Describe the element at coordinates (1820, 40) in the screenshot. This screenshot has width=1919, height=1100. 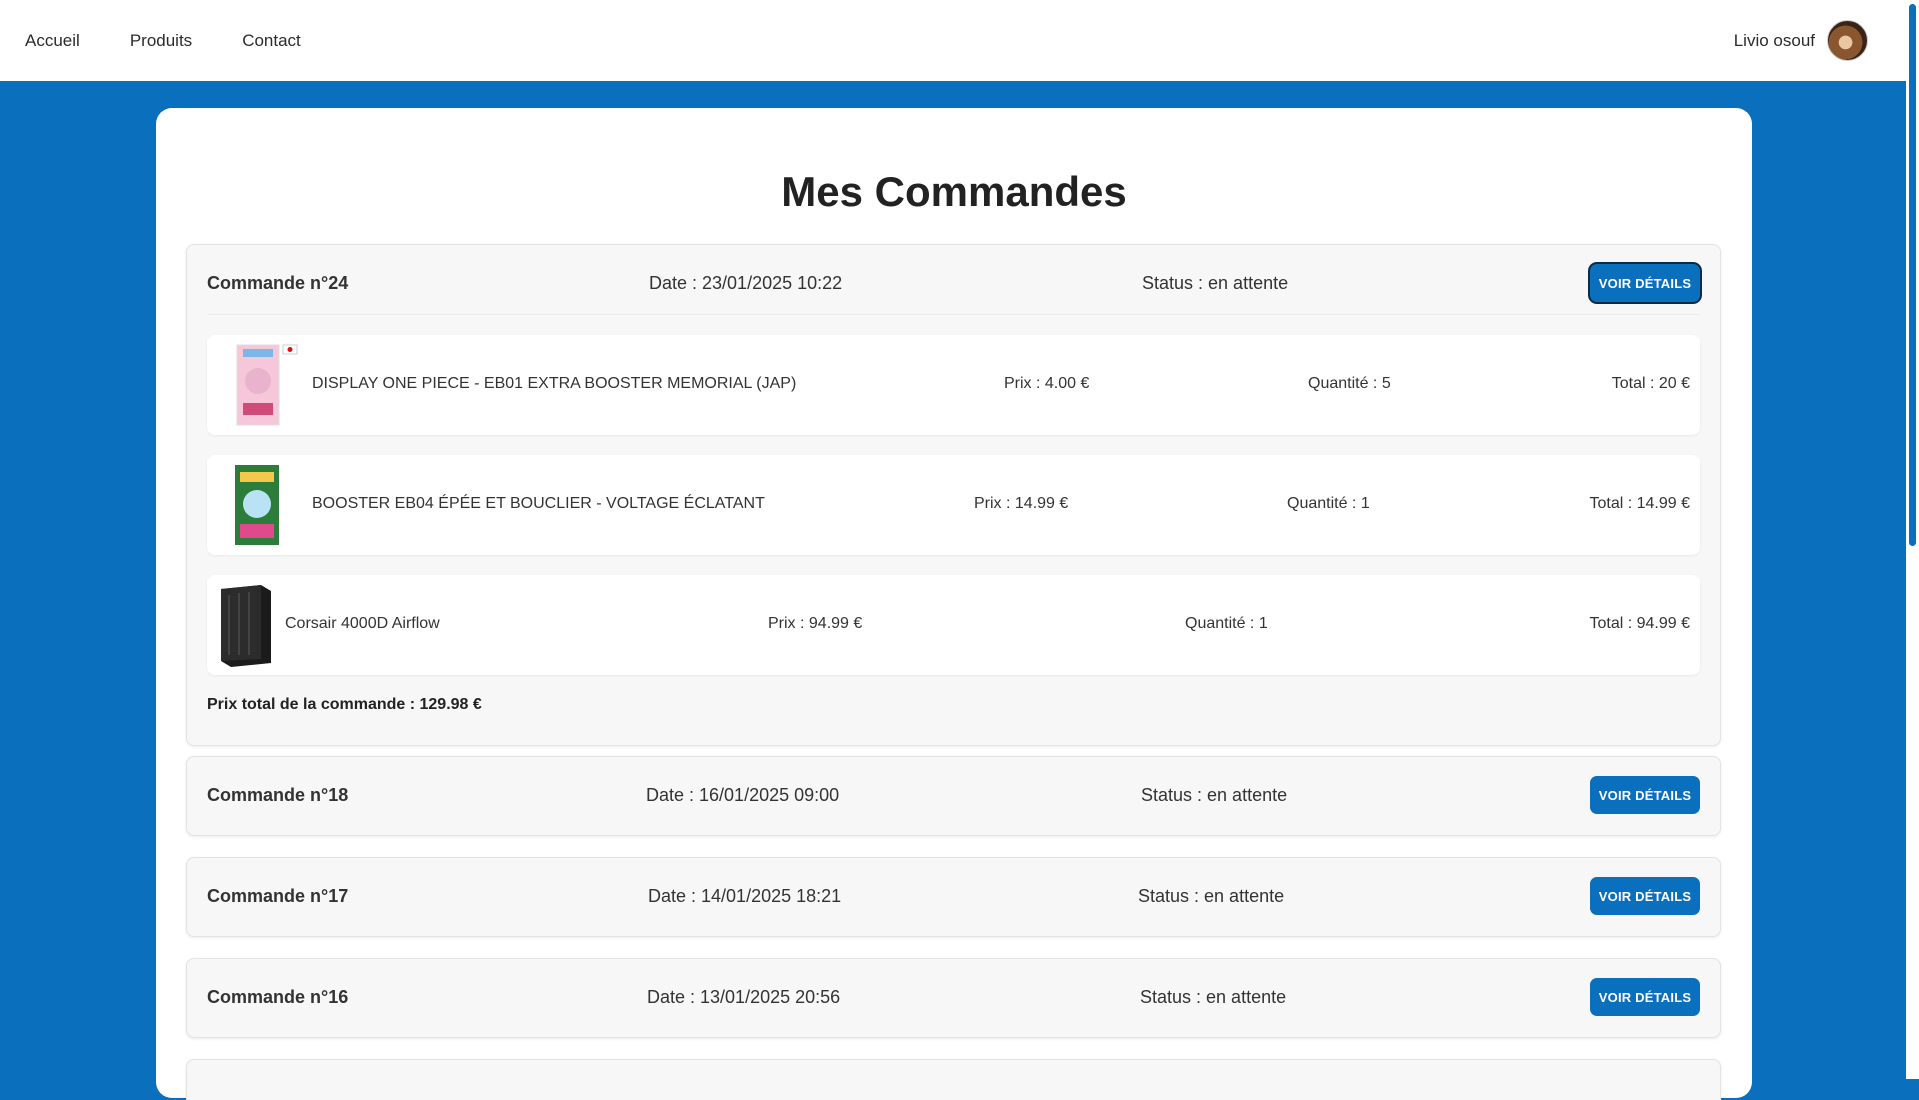
I see `user-menu: Livio osouf` at that location.